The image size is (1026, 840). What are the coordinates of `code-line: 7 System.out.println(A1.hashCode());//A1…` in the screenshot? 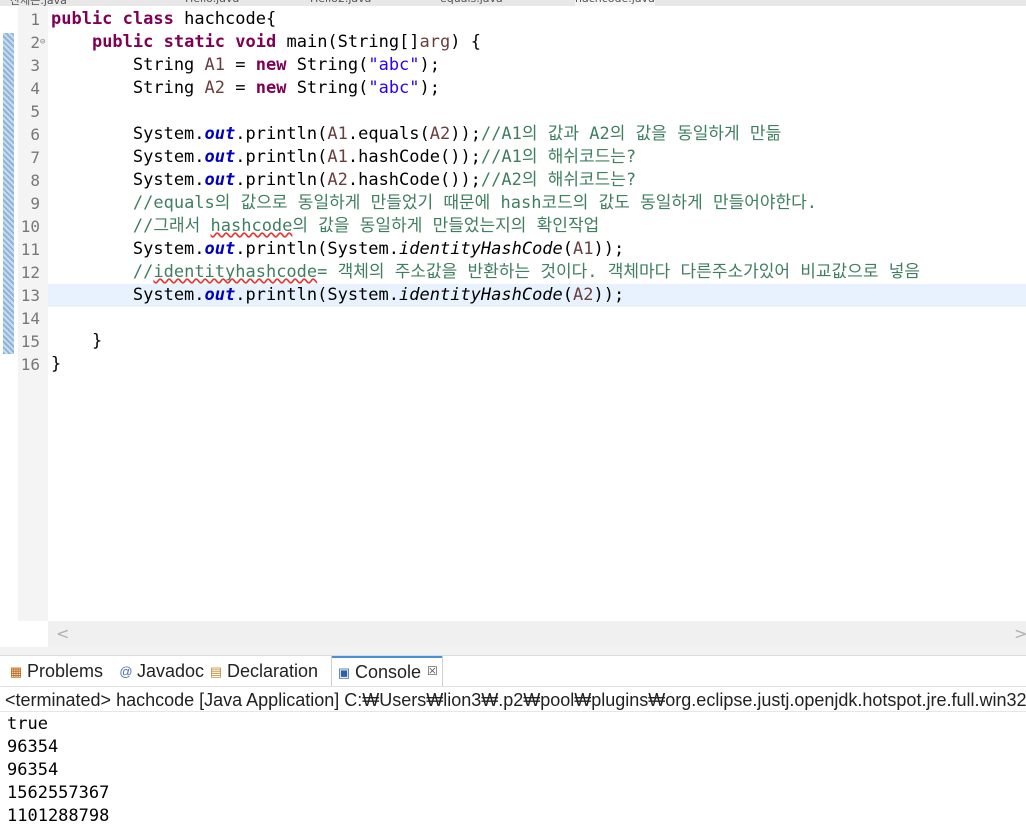 It's located at (513, 157).